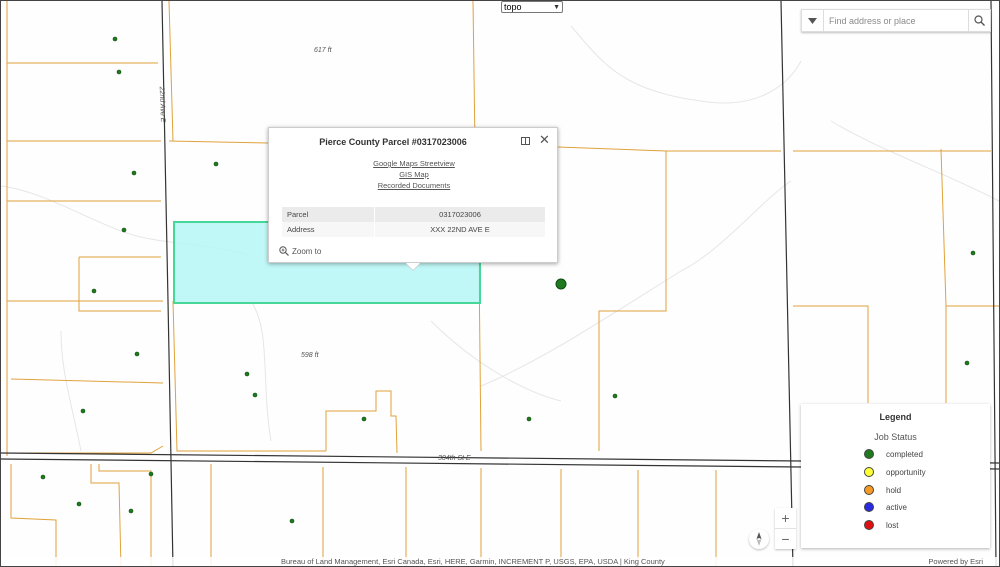 This screenshot has height=567, width=1000. Describe the element at coordinates (284, 251) in the screenshot. I see `zoom-in-icon` at that location.